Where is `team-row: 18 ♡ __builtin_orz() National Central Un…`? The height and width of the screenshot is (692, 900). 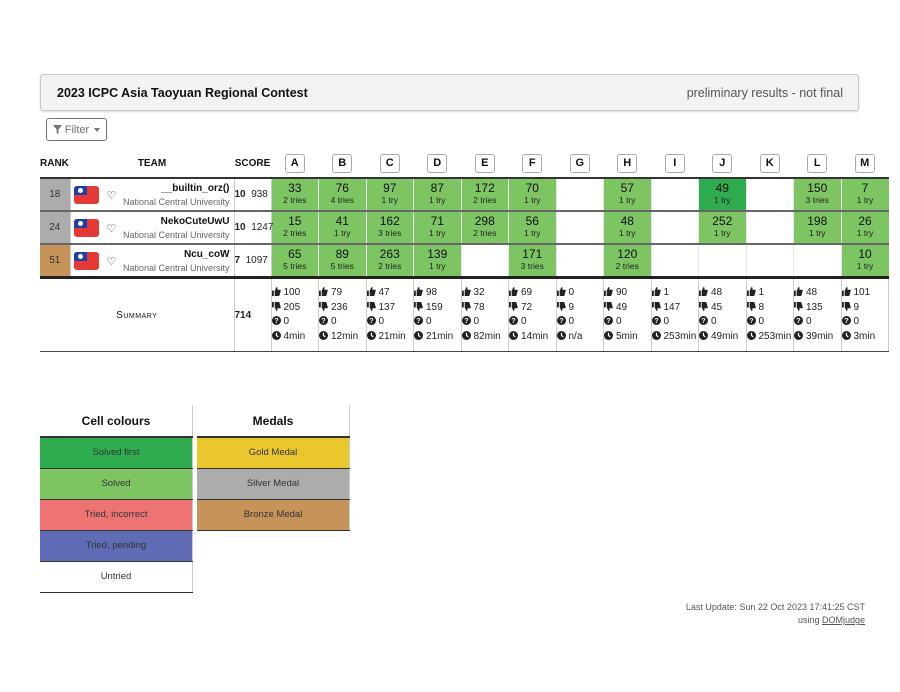
team-row: 18 ♡ __builtin_orz() National Central Un… is located at coordinates (464, 195).